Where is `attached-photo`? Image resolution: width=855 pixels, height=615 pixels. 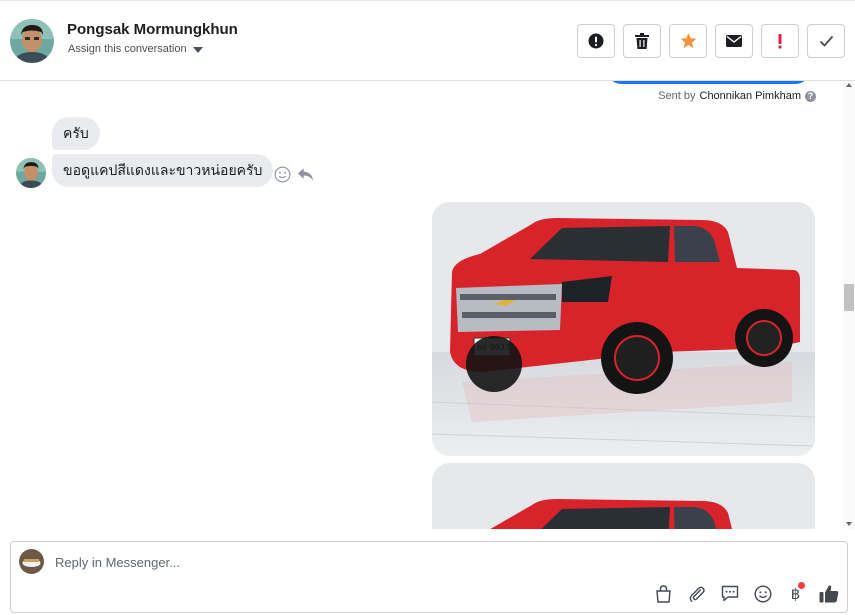
attached-photo is located at coordinates (623, 496).